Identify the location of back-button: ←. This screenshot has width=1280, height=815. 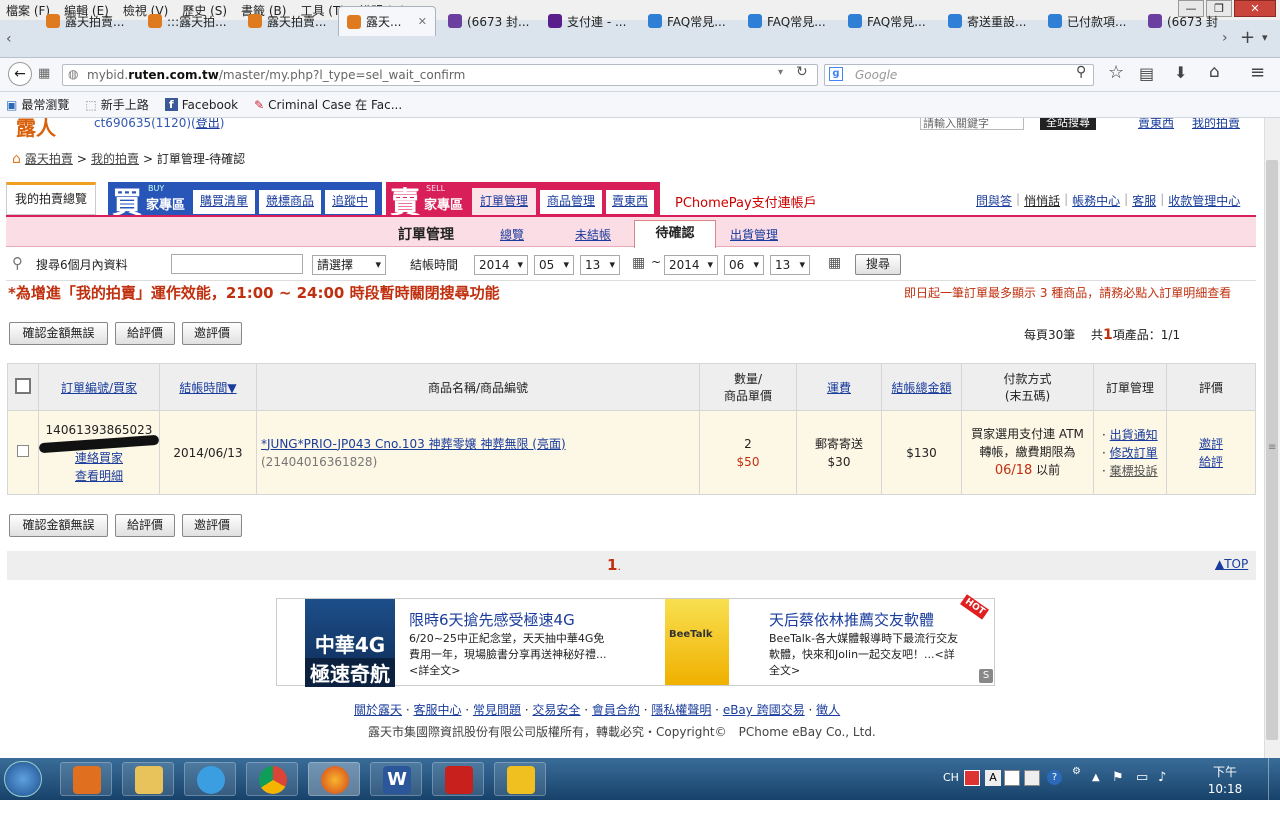
(20, 74).